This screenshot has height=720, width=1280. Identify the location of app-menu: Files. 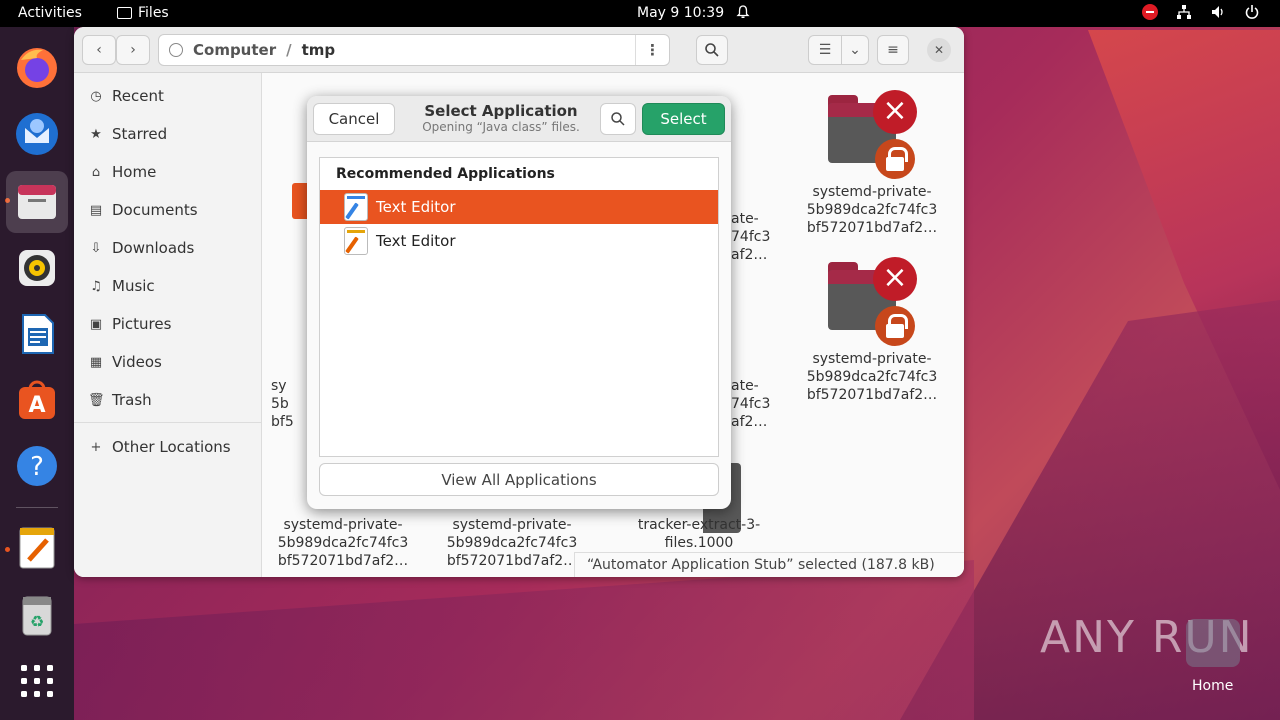
(143, 13).